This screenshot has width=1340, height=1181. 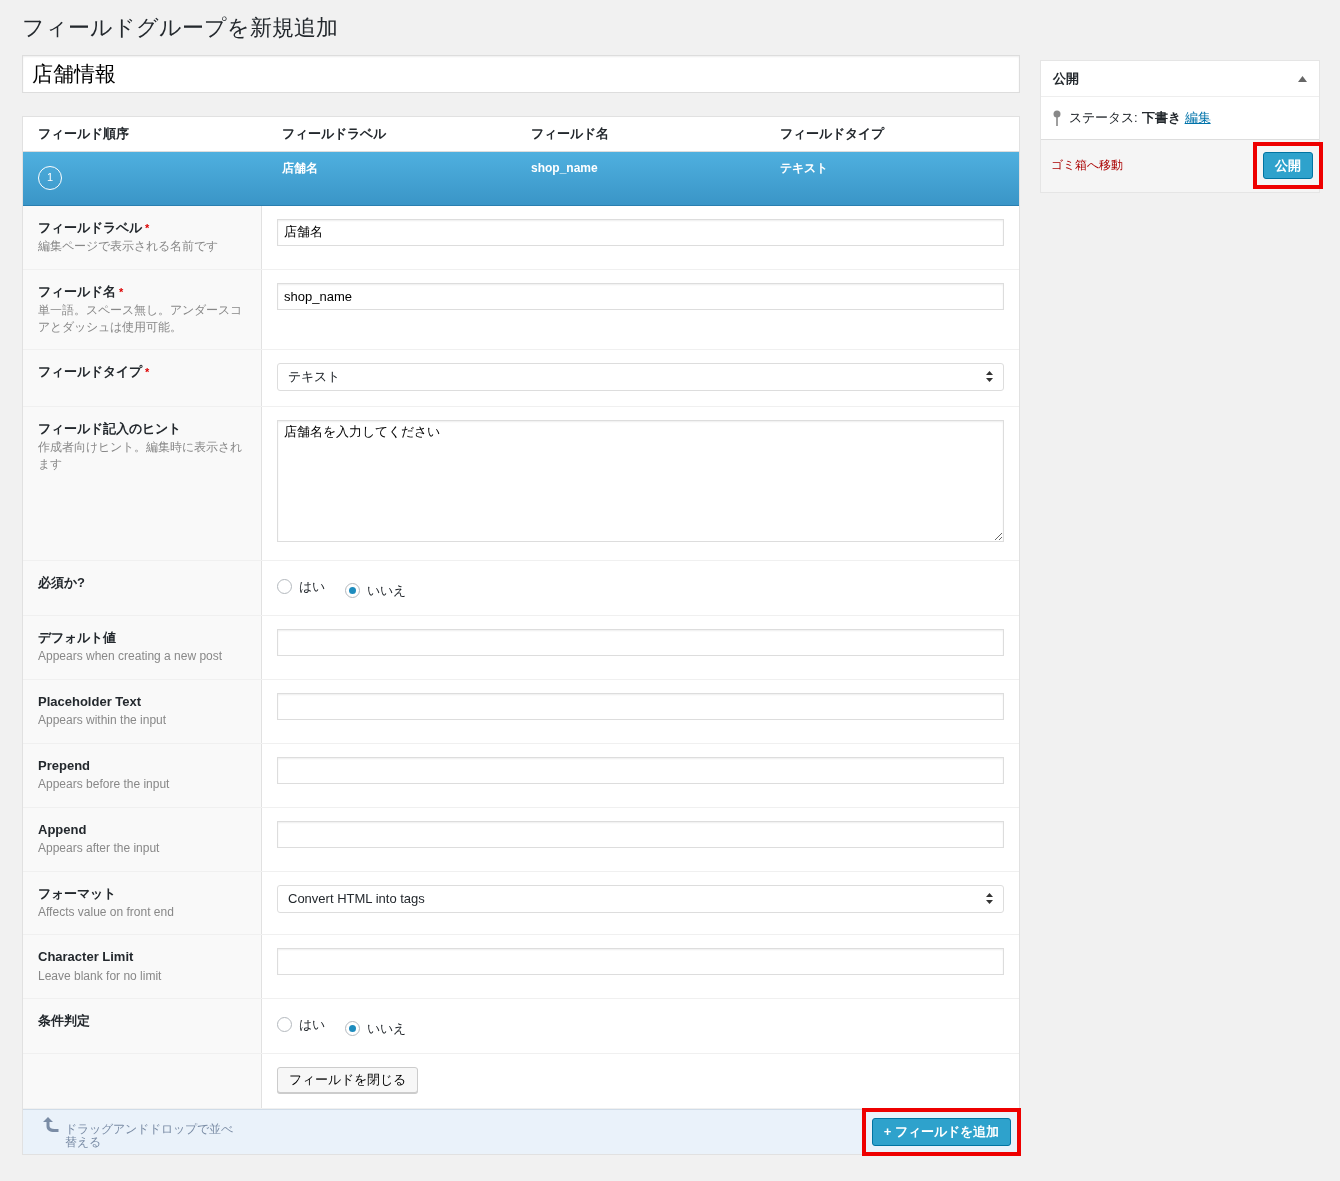 I want to click on column-header: フィールドタイプ, so click(x=833, y=133).